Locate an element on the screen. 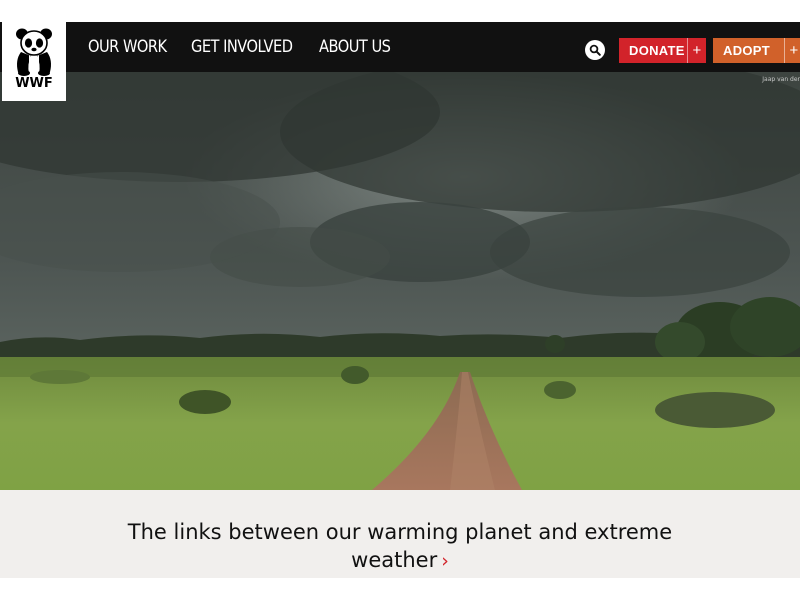 The height and width of the screenshot is (600, 800). search-button is located at coordinates (595, 50).